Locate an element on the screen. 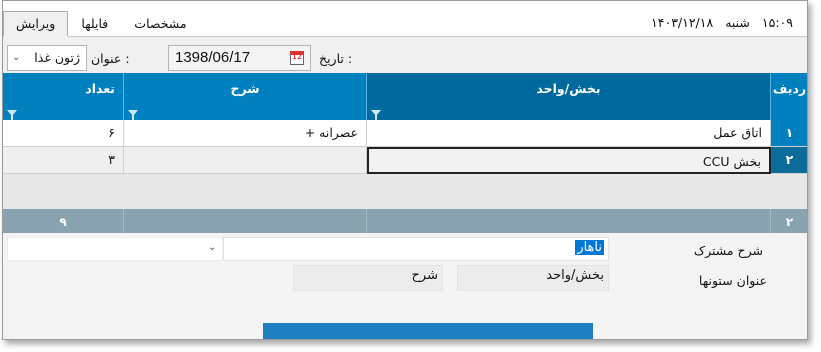 The width and height of the screenshot is (821, 352). footer-desc is located at coordinates (245, 222).